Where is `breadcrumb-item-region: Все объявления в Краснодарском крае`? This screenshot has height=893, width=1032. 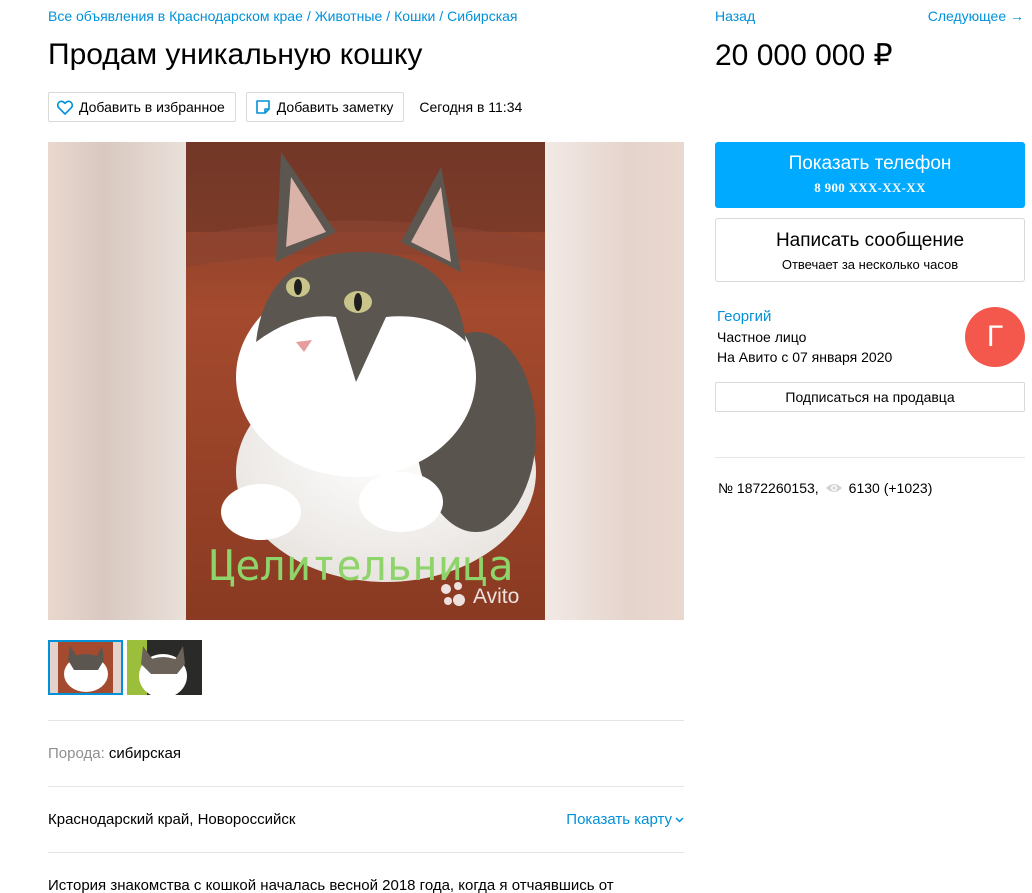
breadcrumb-item-region: Все объявления в Краснодарском крае is located at coordinates (175, 16).